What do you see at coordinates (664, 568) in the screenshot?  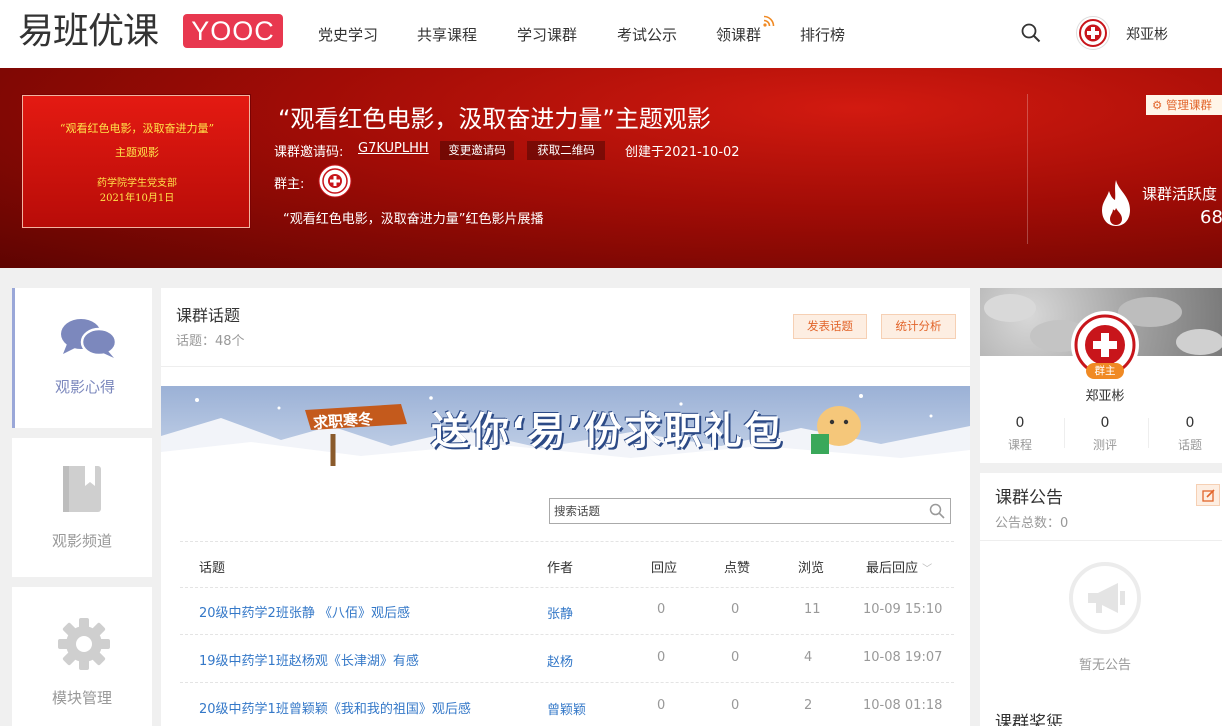 I see `column-header-replies: 回应` at bounding box center [664, 568].